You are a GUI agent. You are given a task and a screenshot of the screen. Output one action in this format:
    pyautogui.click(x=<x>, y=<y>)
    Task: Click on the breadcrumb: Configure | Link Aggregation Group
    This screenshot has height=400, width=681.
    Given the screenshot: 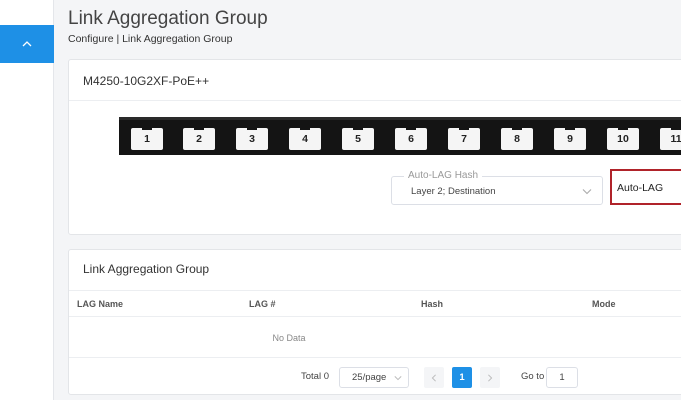 What is the action you would take?
    pyautogui.click(x=150, y=39)
    